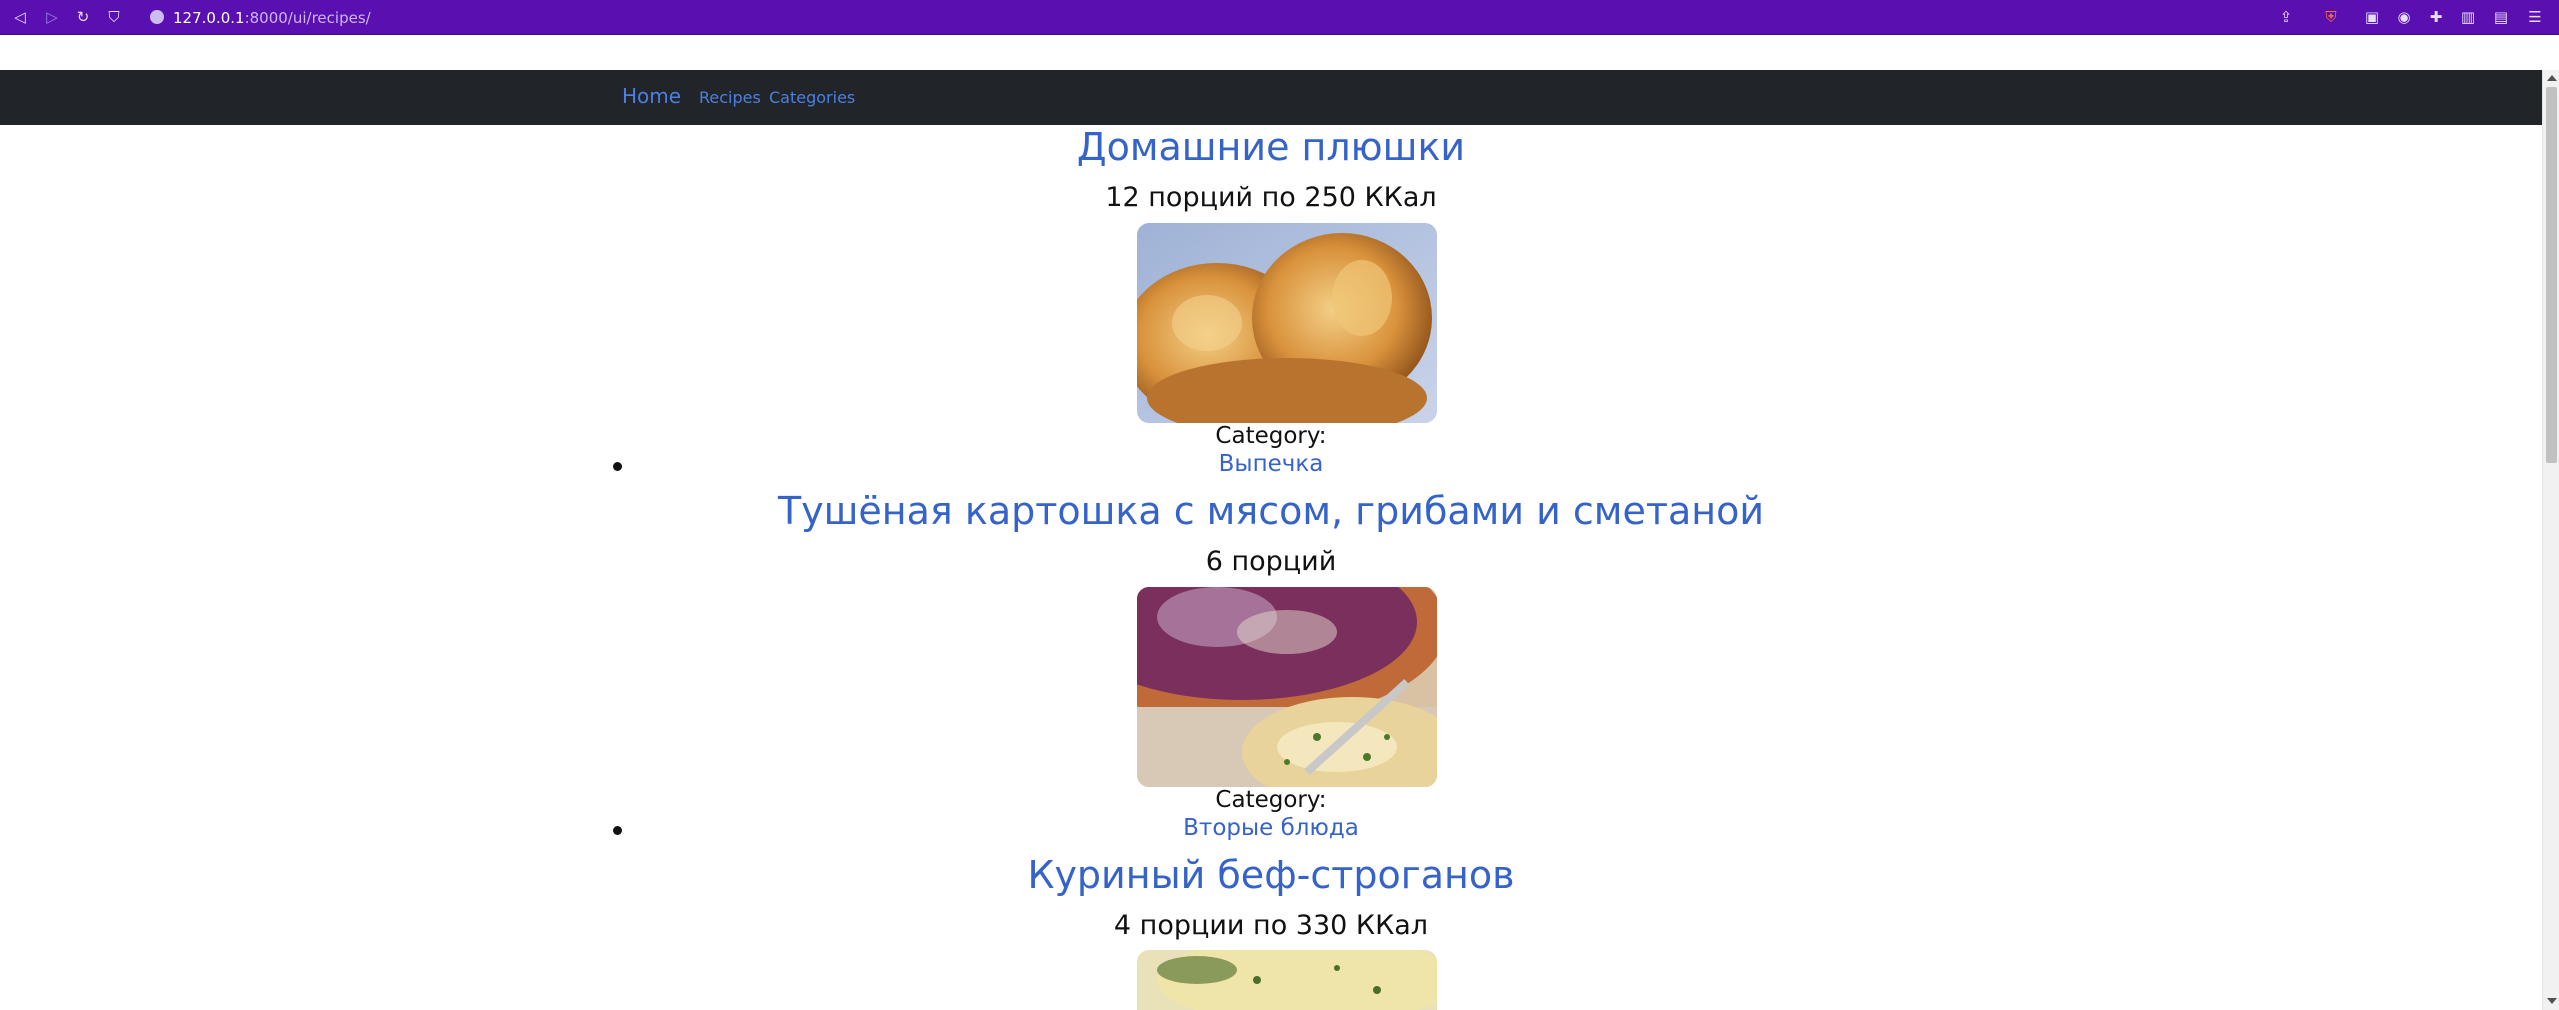 The height and width of the screenshot is (1010, 2559). I want to click on extension-circle-icon: ◉, so click(2404, 17).